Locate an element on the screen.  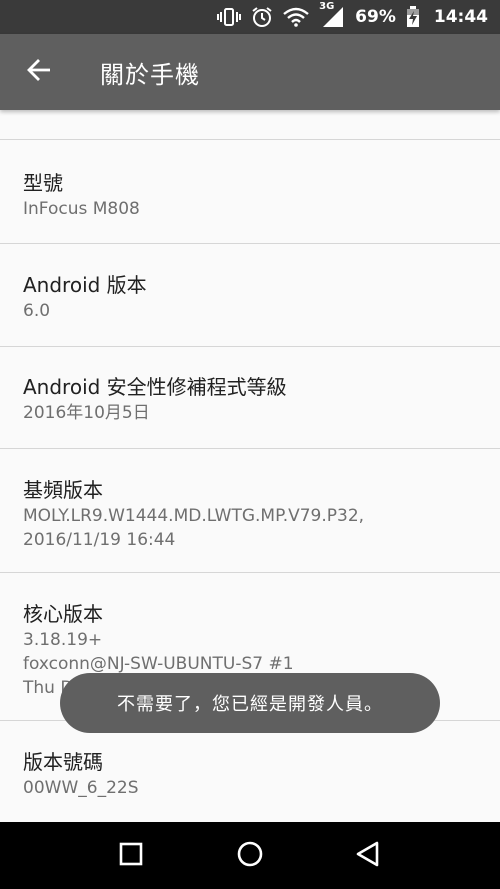
item-value: MOLY.LR9.W1444.MD.LWTG.MP.V79.P32, is located at coordinates (194, 516).